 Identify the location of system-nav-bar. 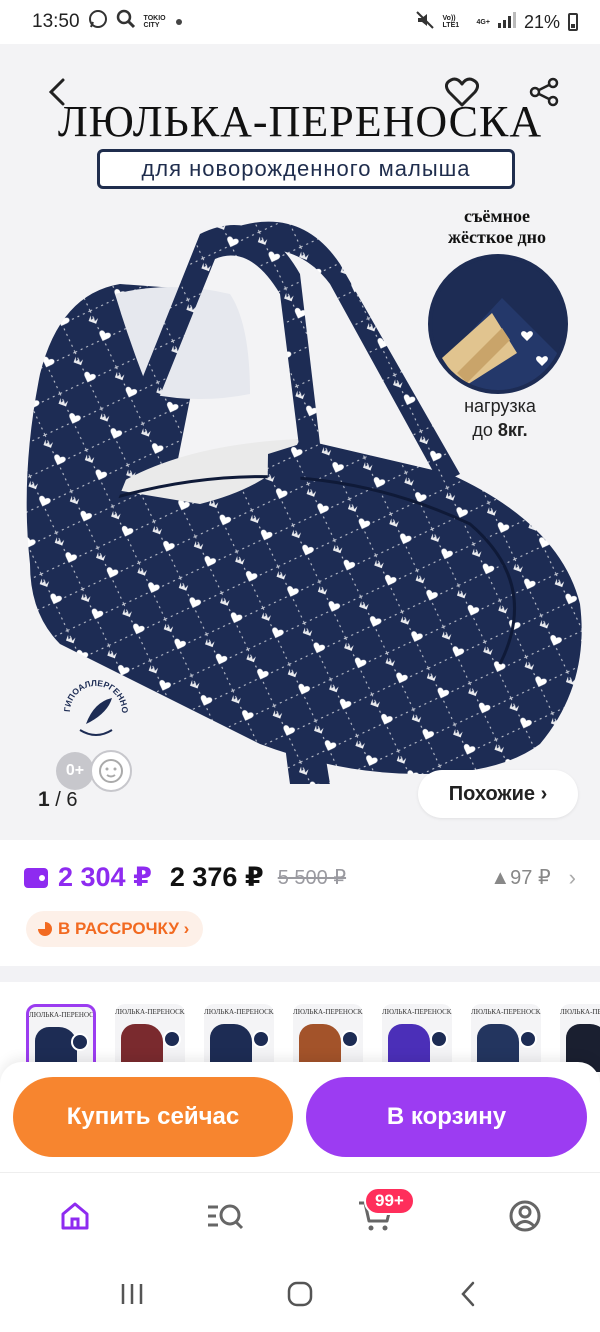
(300, 1294).